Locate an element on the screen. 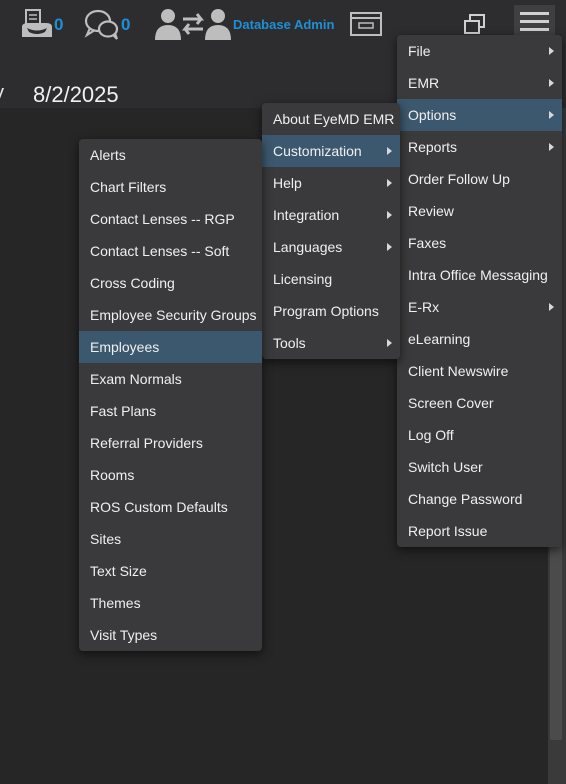 The image size is (566, 784). menu-item-elearning: eLearning is located at coordinates (479, 339).